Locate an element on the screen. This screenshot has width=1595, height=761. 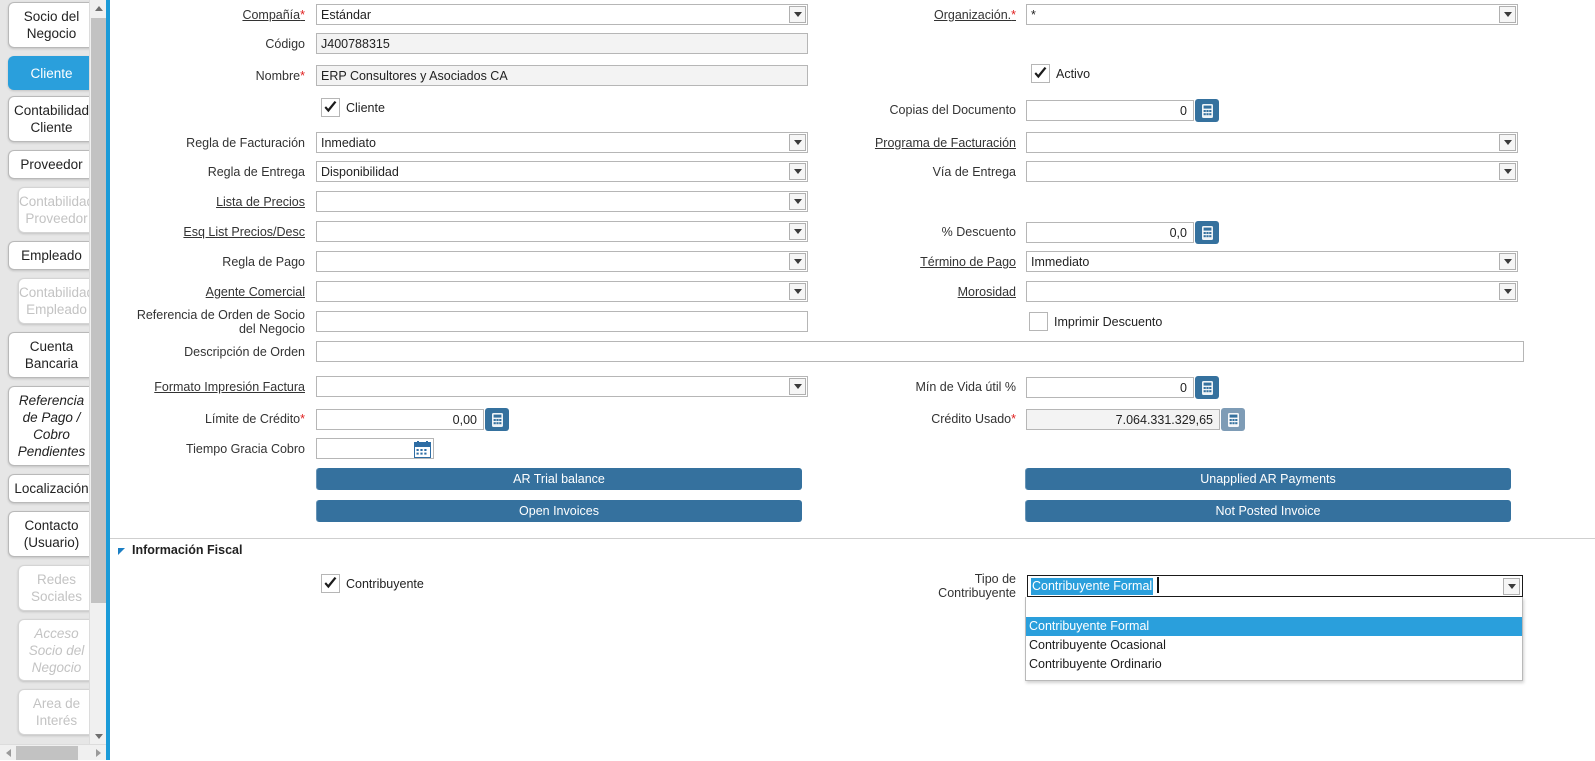
limite-de-credito-calculator-icon is located at coordinates (497, 419).